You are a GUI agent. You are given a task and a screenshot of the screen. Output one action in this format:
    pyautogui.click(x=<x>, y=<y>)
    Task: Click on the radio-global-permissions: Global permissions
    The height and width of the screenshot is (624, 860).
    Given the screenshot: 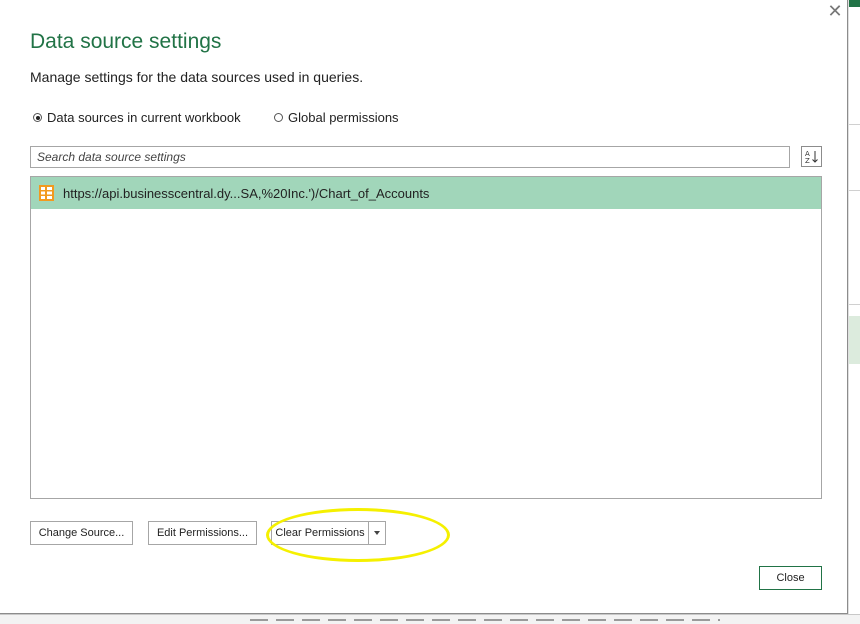 What is the action you would take?
    pyautogui.click(x=336, y=117)
    